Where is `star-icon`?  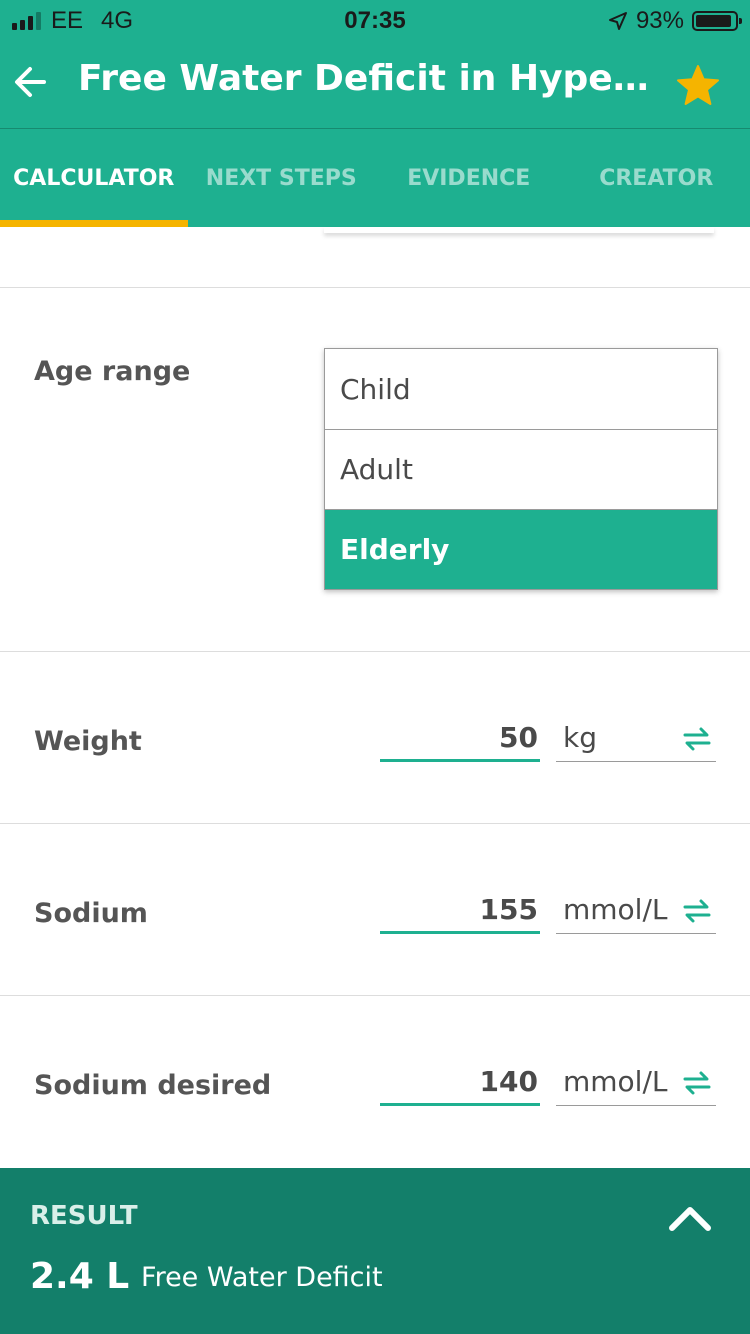 star-icon is located at coordinates (698, 85).